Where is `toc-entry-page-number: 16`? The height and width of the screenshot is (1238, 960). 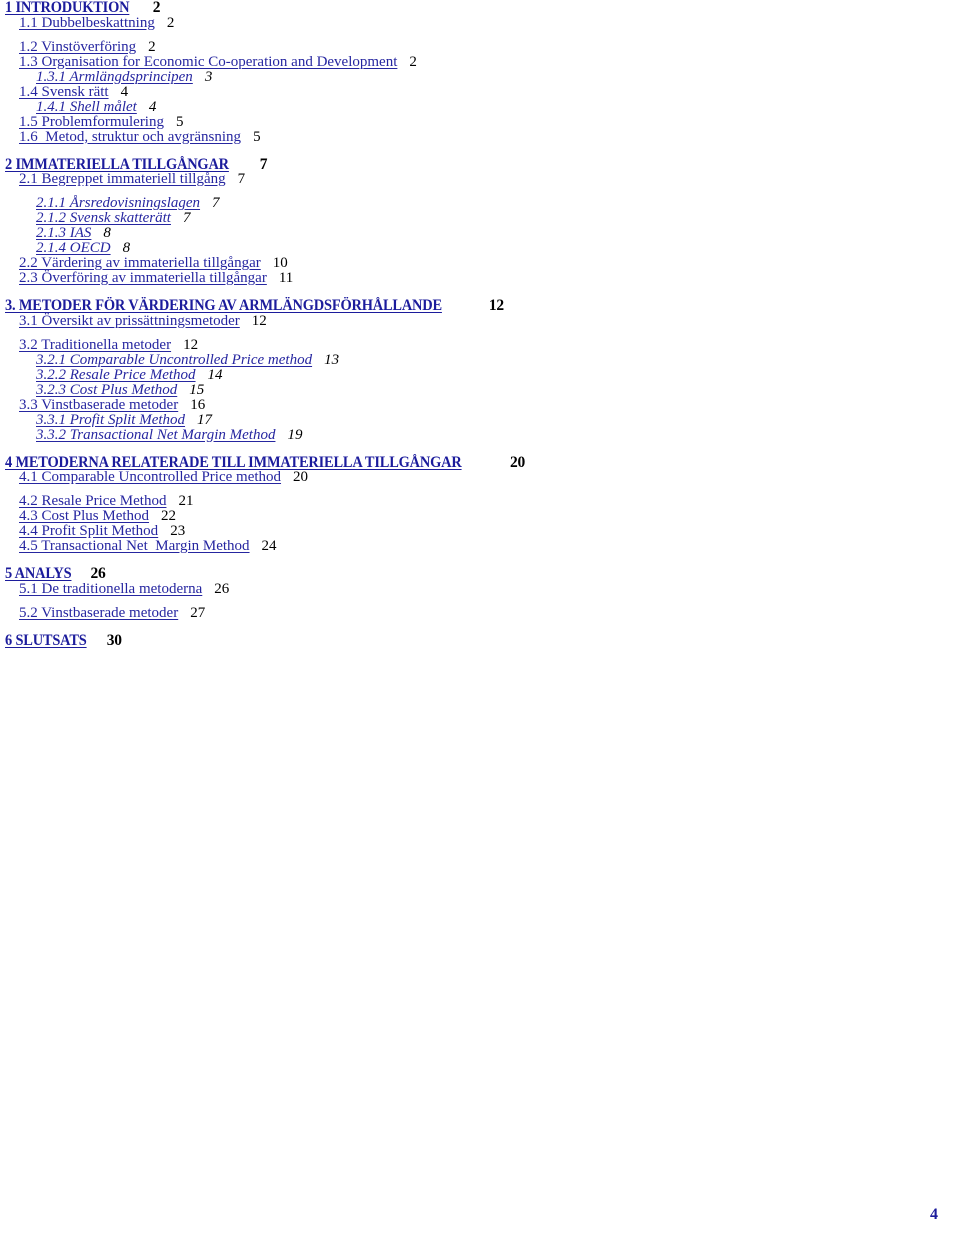
toc-entry-page-number: 16 is located at coordinates (198, 404).